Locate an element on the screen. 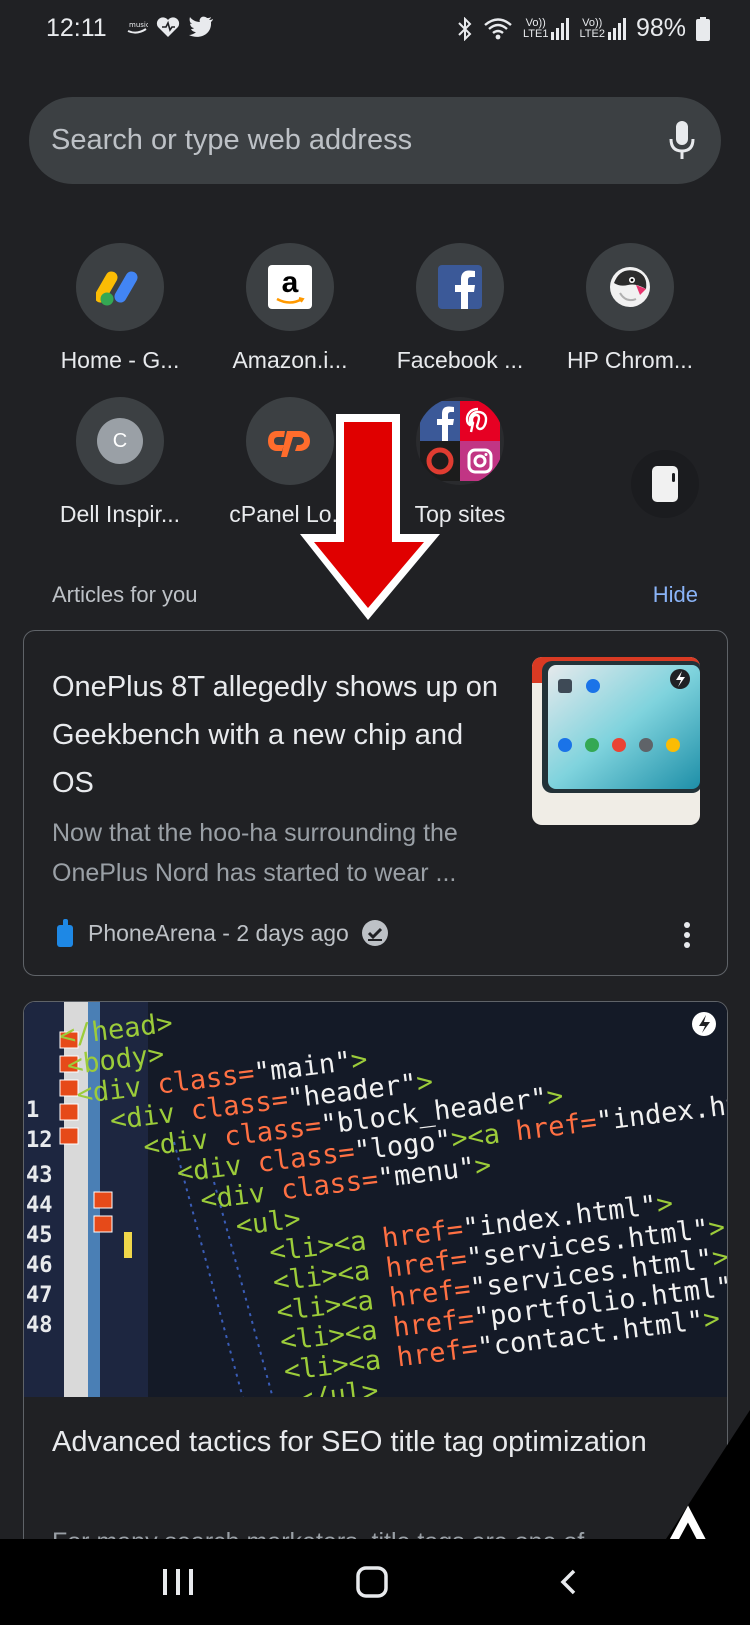  music-icon: music is located at coordinates (137, 27).